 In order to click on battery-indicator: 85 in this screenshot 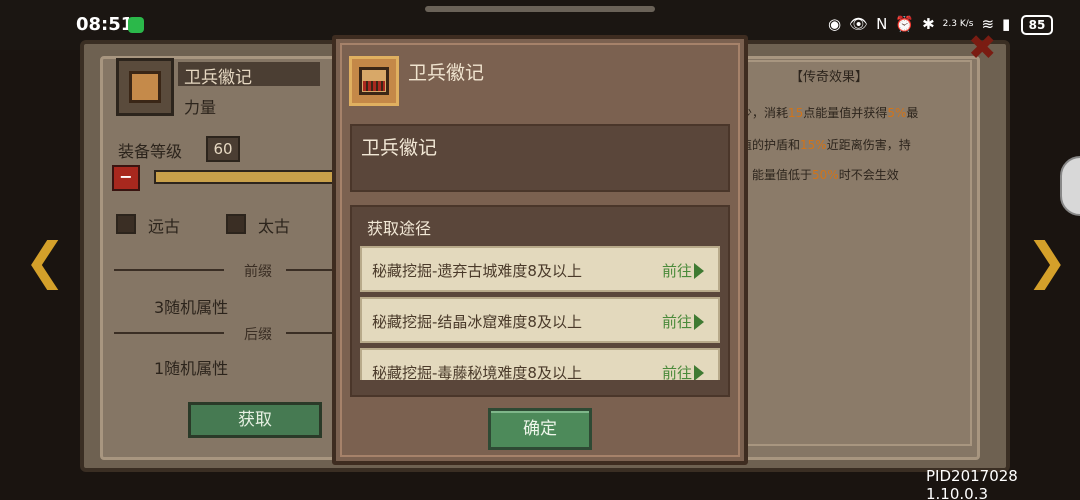, I will do `click(1037, 25)`.